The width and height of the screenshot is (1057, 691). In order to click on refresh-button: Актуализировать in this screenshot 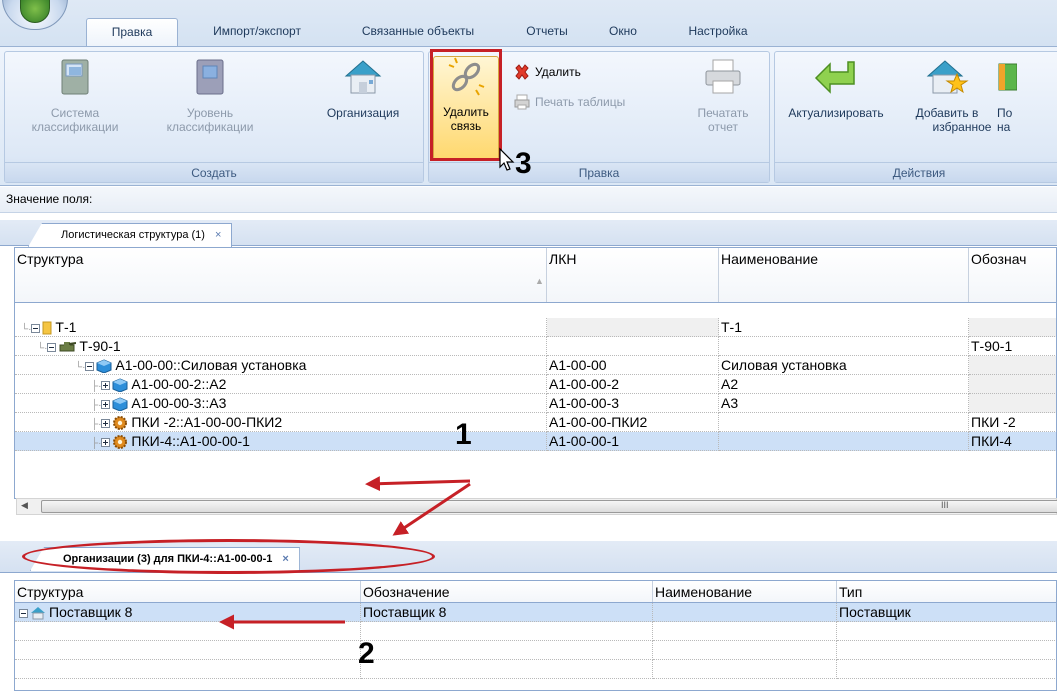, I will do `click(836, 89)`.